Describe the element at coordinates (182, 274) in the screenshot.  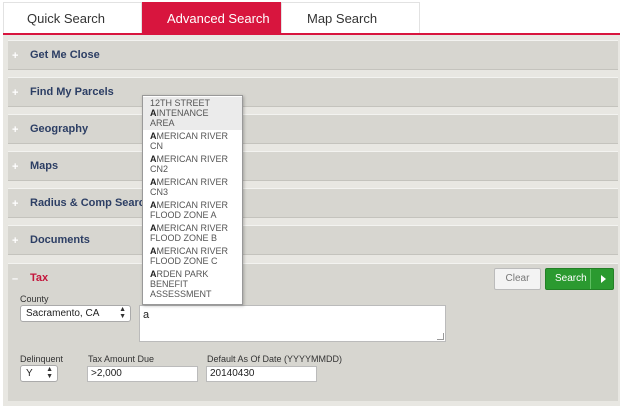
I see `item-text: RDEN PARK` at that location.